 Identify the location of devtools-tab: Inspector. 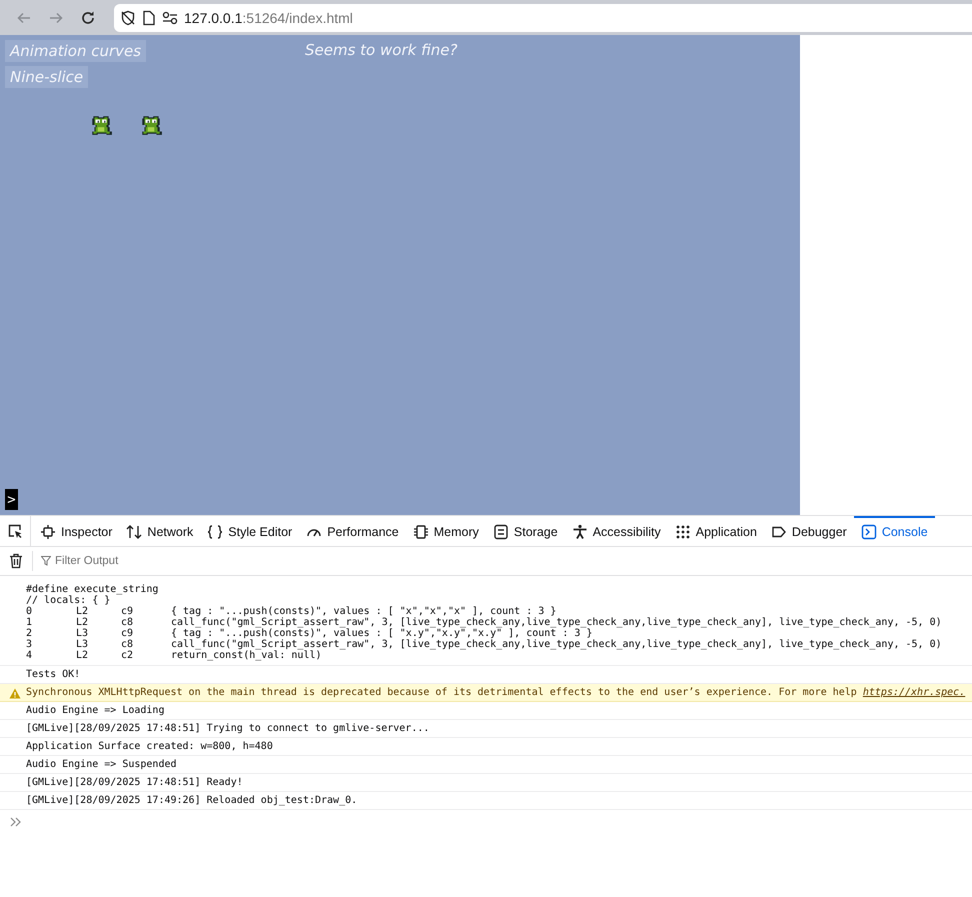
(76, 531).